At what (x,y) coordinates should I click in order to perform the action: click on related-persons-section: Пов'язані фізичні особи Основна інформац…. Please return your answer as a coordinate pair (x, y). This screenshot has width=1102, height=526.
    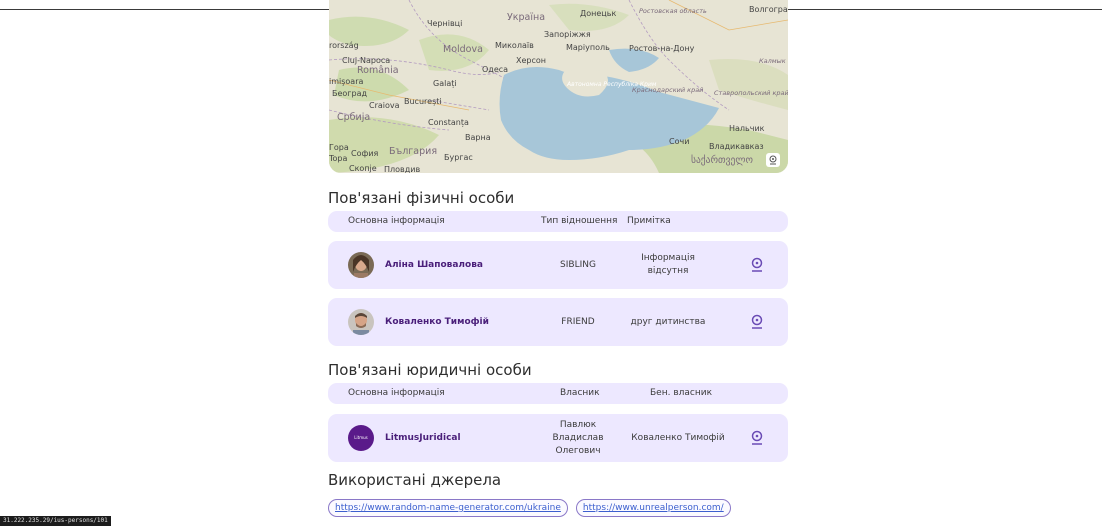
    Looking at the image, I should click on (558, 267).